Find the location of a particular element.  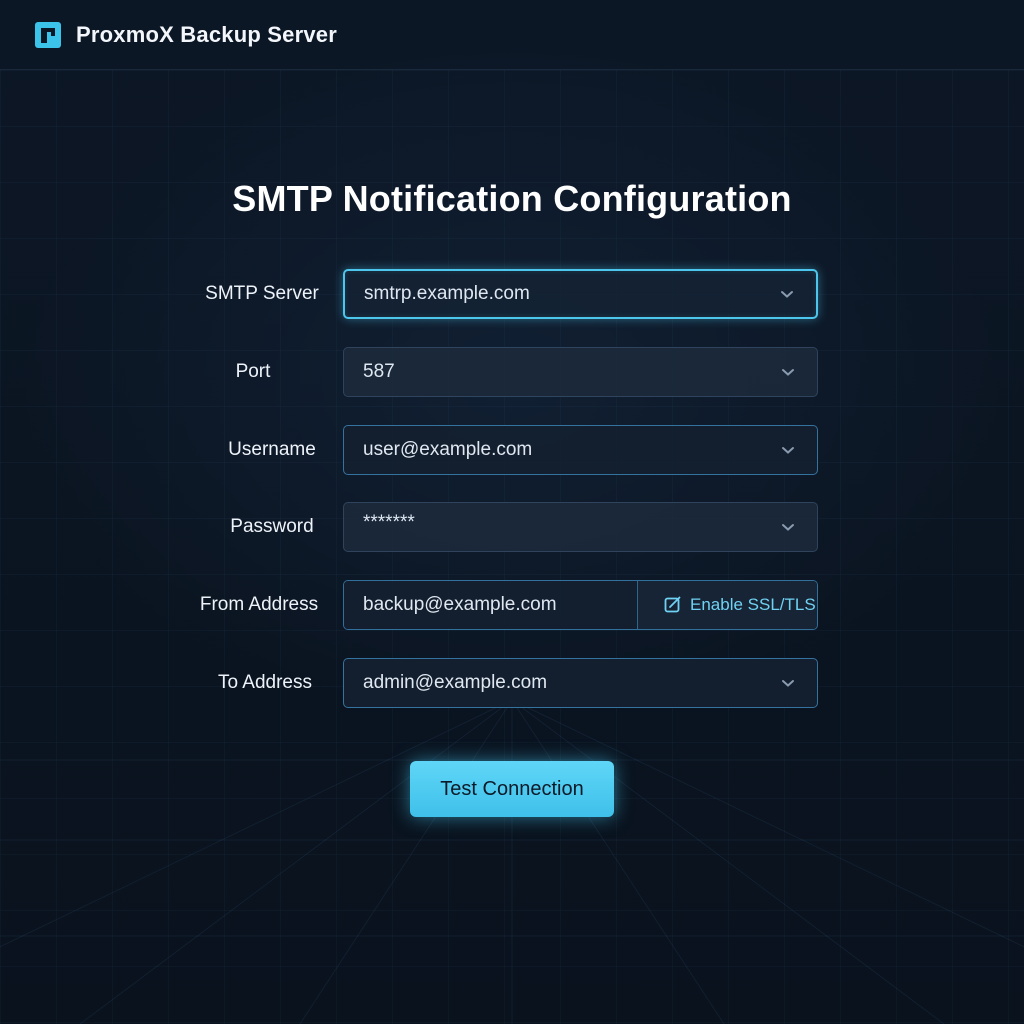

test-connection-button: Test Connection is located at coordinates (512, 789).